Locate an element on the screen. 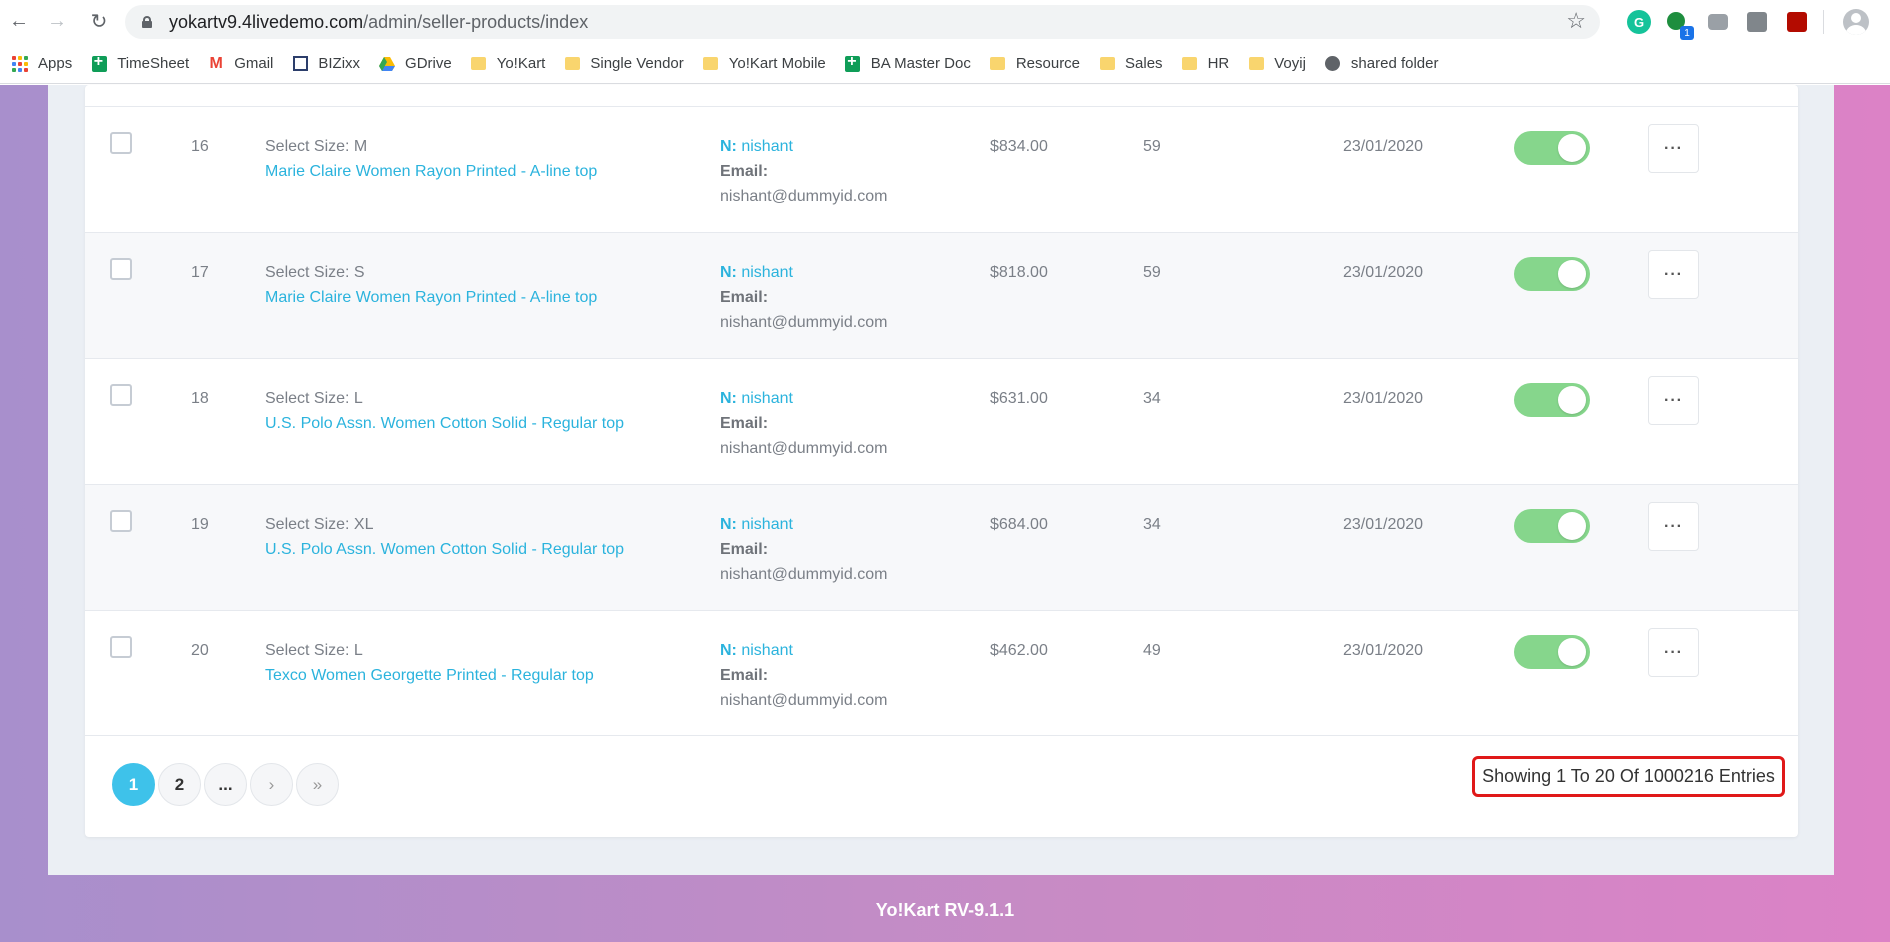 This screenshot has width=1890, height=942. bookmark-label: GDrive is located at coordinates (428, 63).